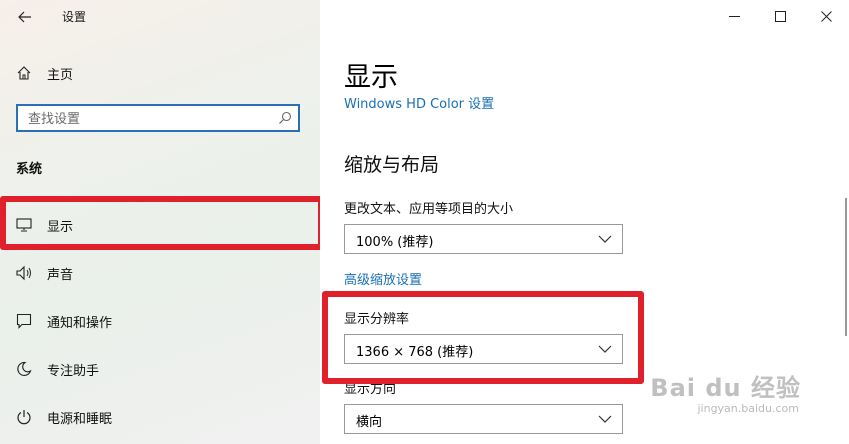 This screenshot has height=444, width=849. Describe the element at coordinates (429, 209) in the screenshot. I see `scale-label: 更改文本、应用等项目的大小` at that location.